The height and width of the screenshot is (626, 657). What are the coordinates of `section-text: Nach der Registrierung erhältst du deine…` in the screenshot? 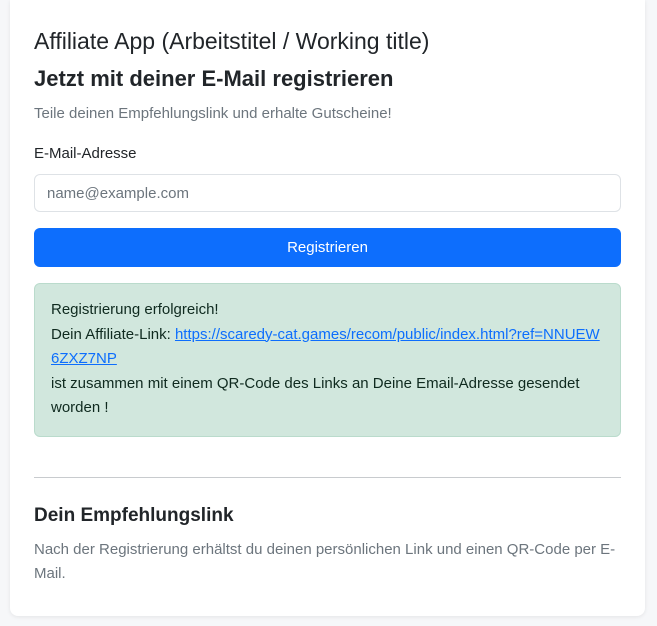 It's located at (325, 561).